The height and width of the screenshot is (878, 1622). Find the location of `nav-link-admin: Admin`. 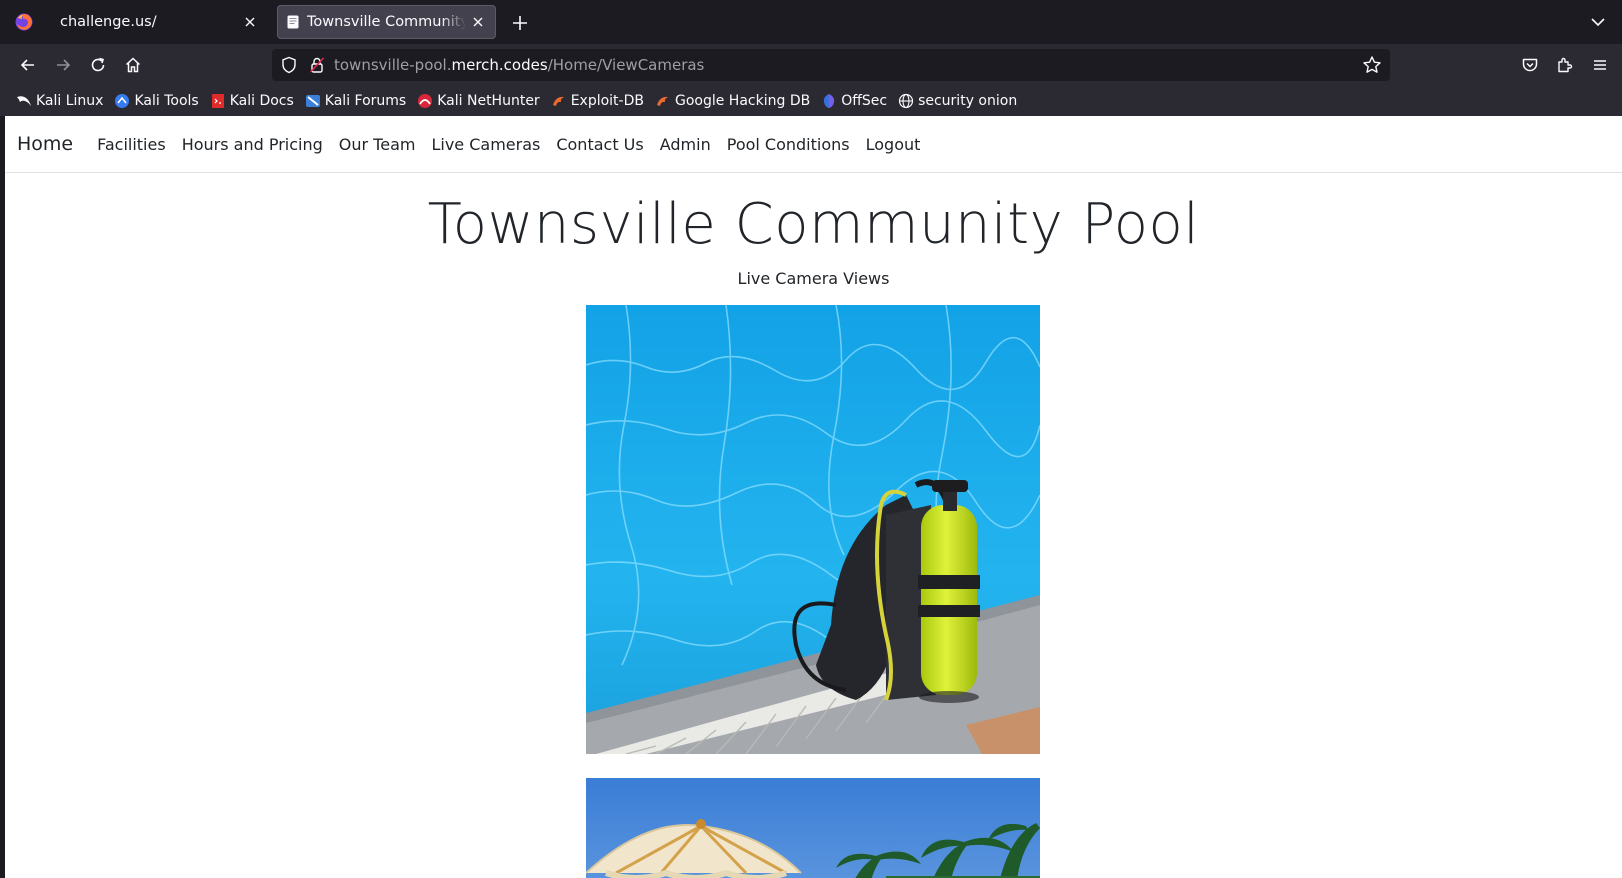

nav-link-admin: Admin is located at coordinates (685, 144).